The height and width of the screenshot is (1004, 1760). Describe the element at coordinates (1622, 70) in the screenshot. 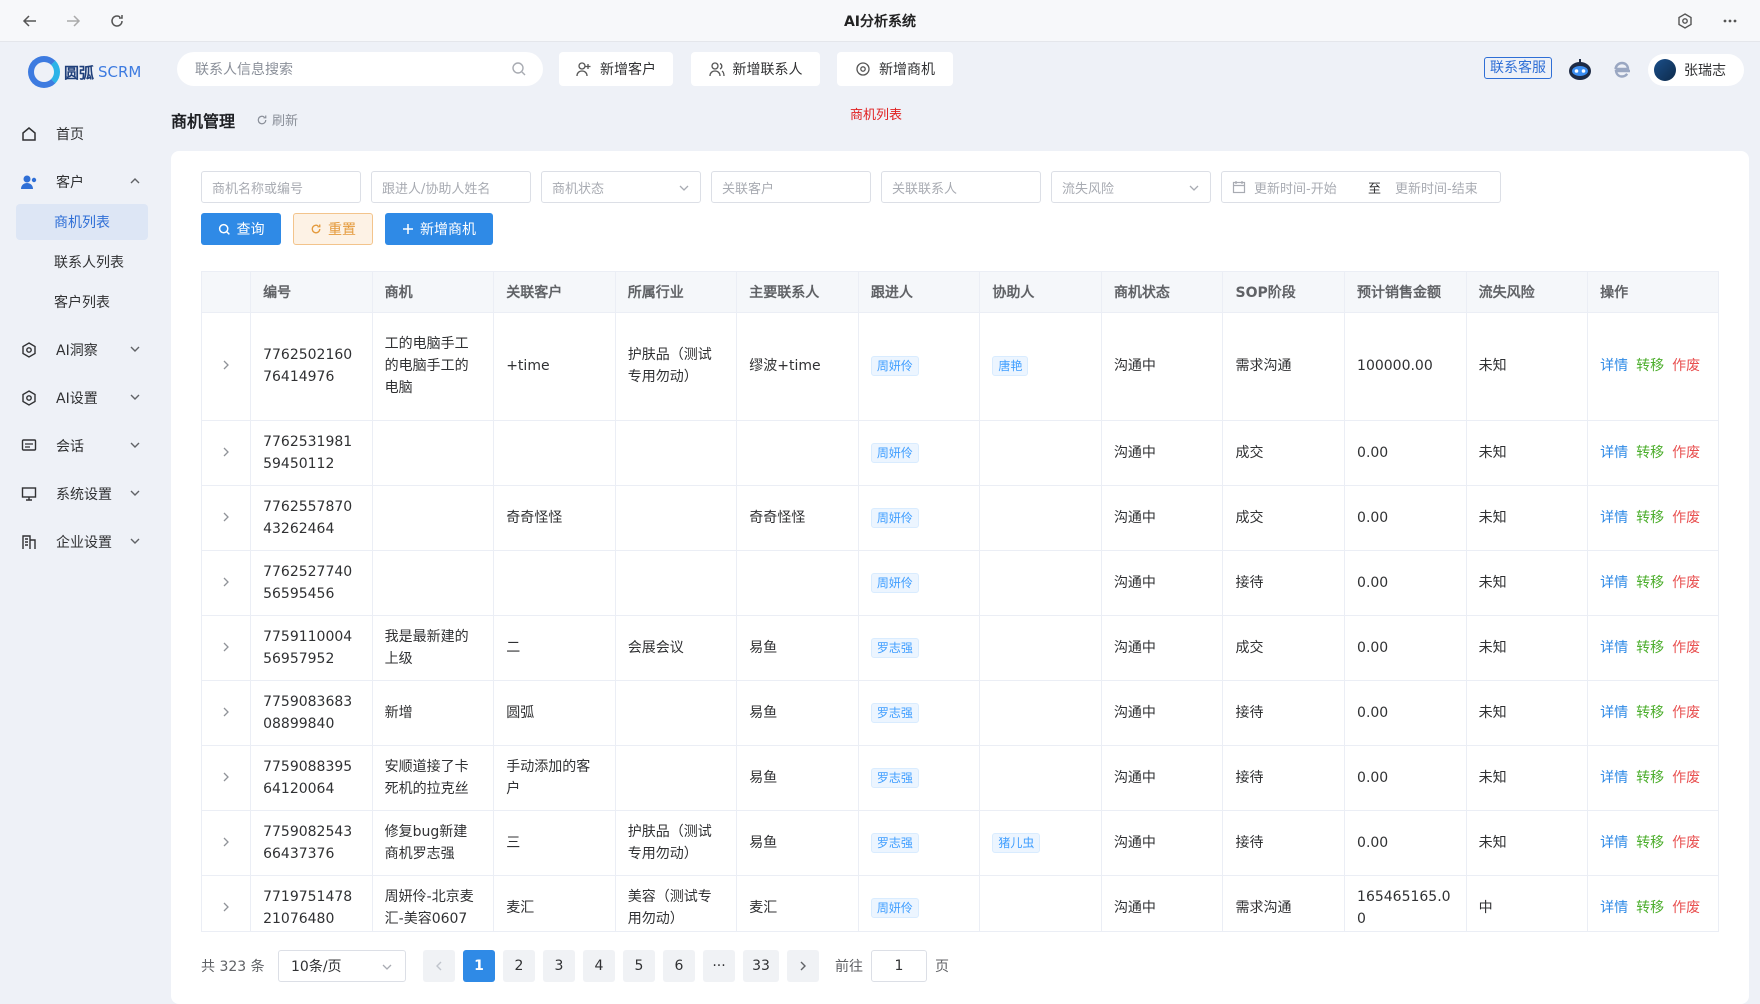

I see `browser-e-icon` at that location.